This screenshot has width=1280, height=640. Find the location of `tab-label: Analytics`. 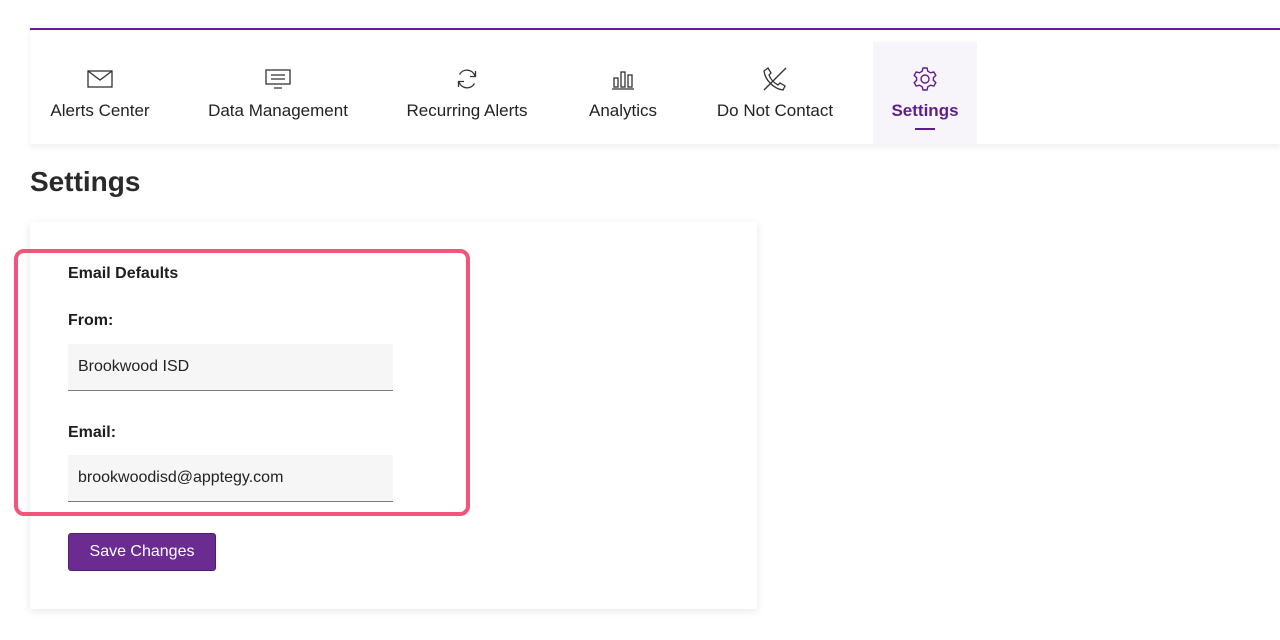

tab-label: Analytics is located at coordinates (623, 110).